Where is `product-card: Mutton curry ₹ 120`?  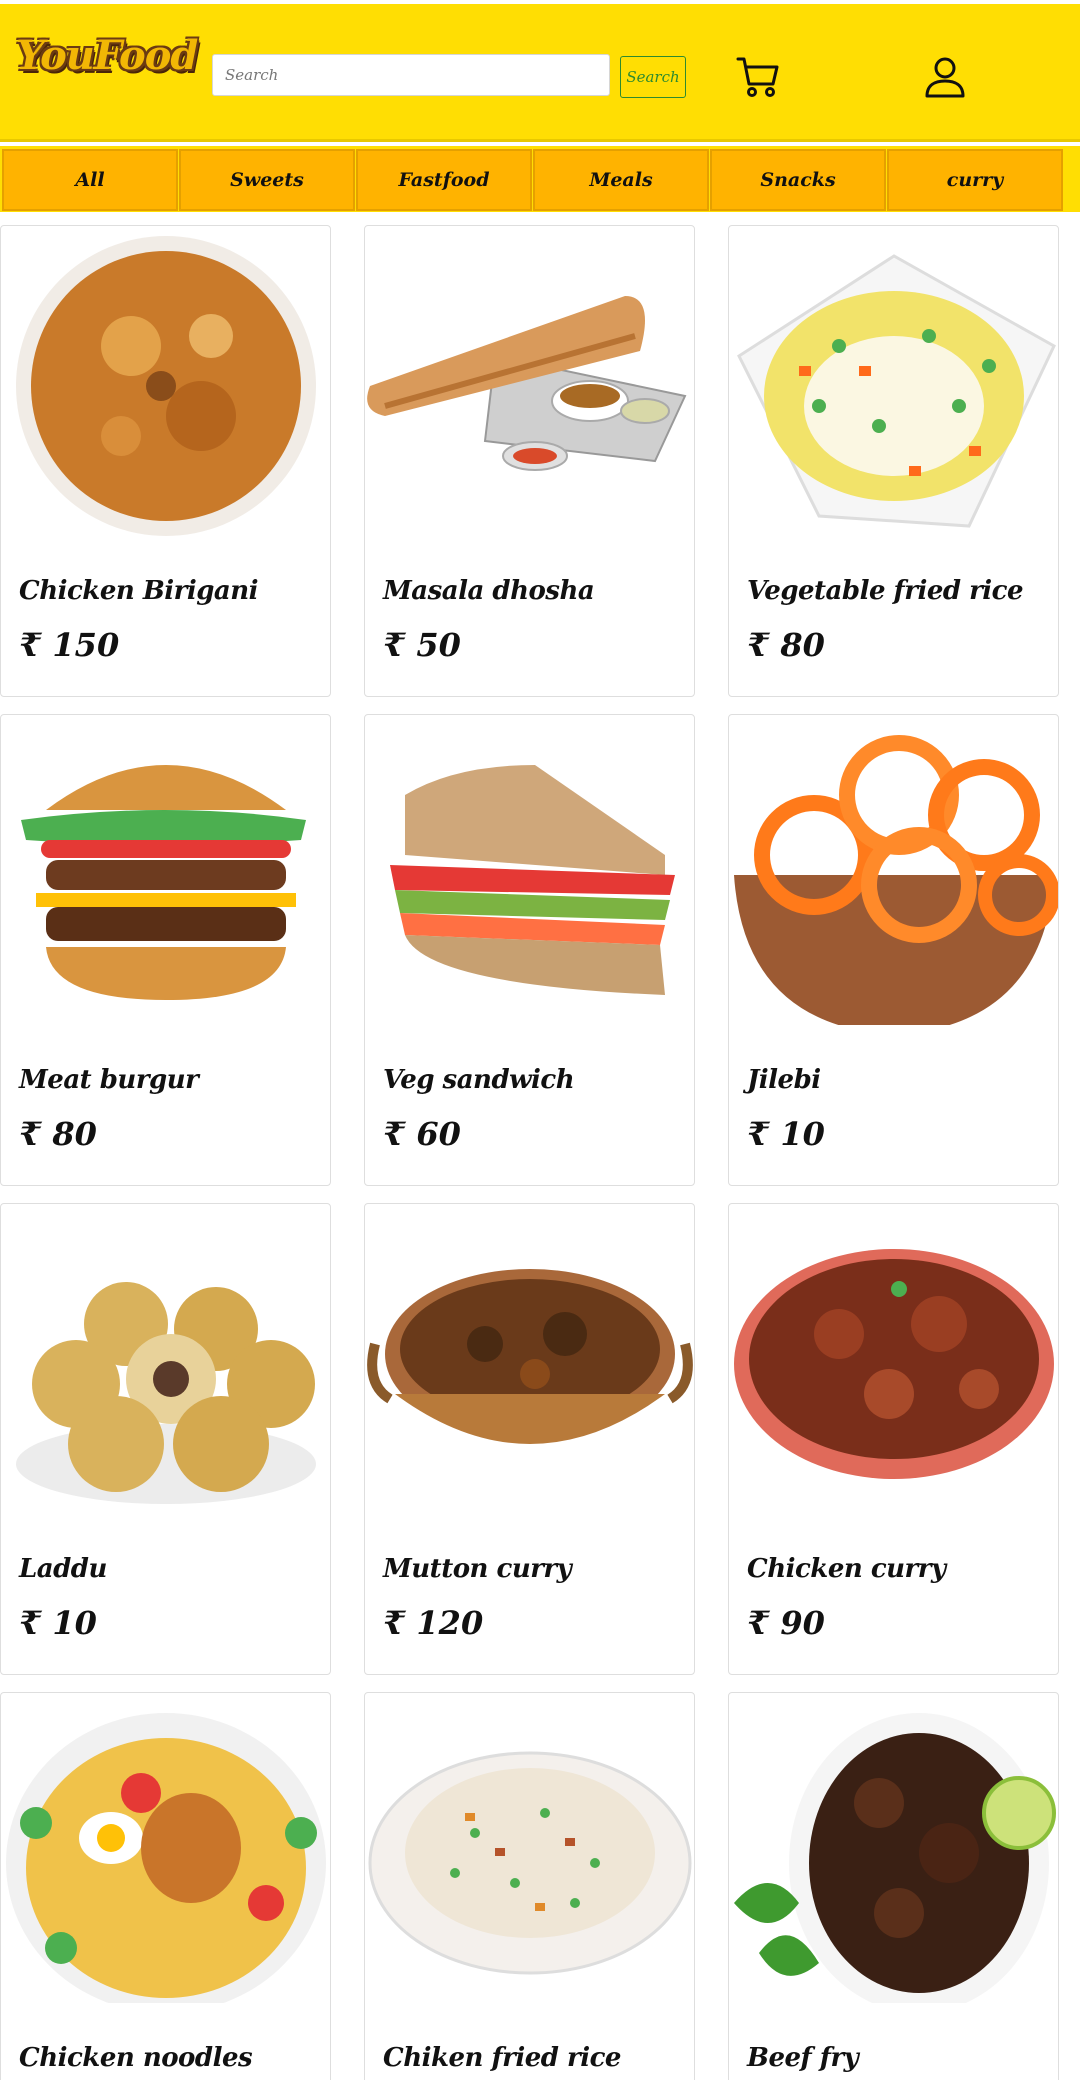 product-card: Mutton curry ₹ 120 is located at coordinates (529, 1439).